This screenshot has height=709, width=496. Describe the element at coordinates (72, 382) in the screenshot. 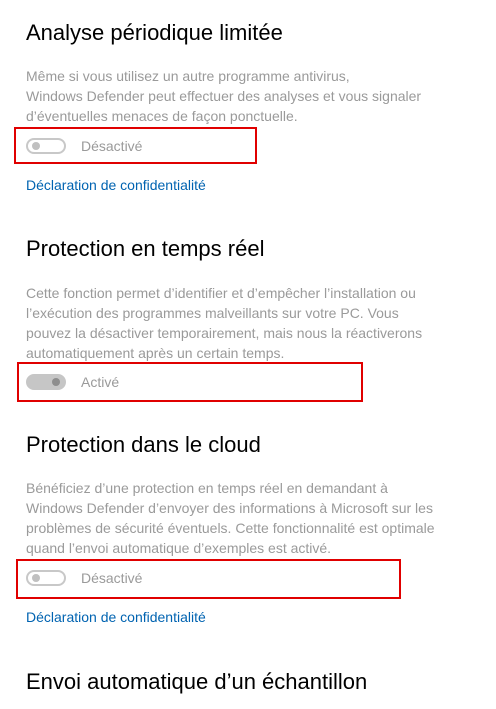

I see `realtime-protection-toggle-row: Activé` at that location.